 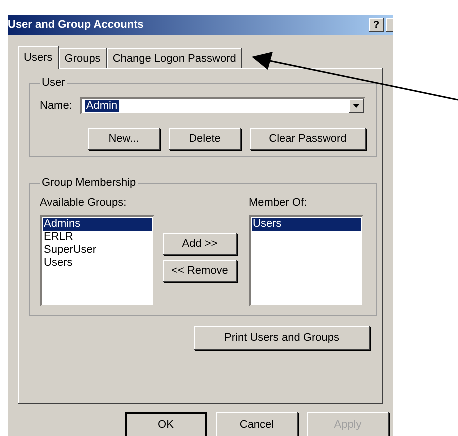 I want to click on print-button: Print Users and Groups, so click(x=282, y=338).